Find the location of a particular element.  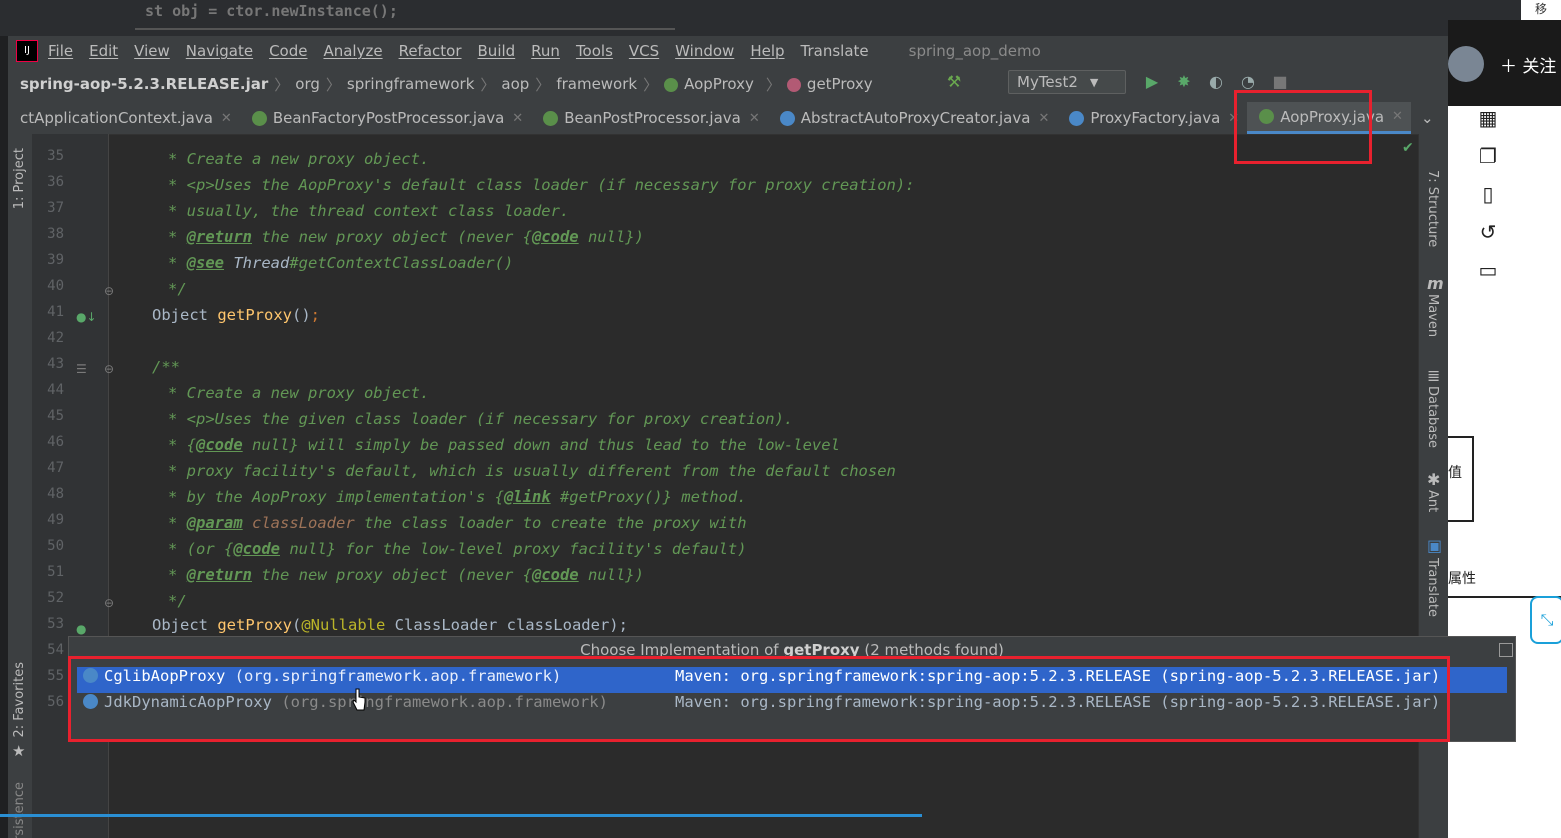

line-number: 43 is located at coordinates (55, 364).